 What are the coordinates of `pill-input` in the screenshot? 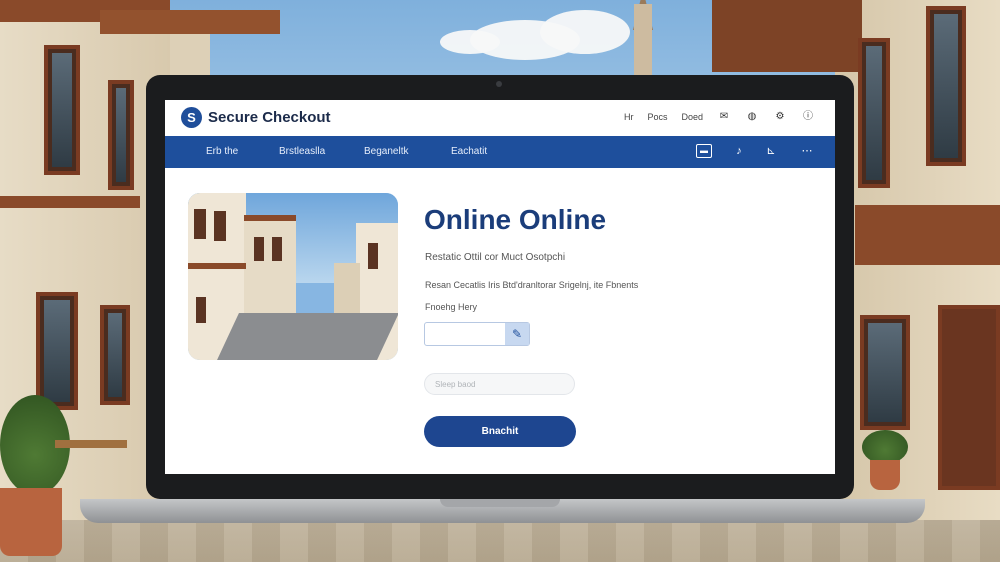 It's located at (499, 384).